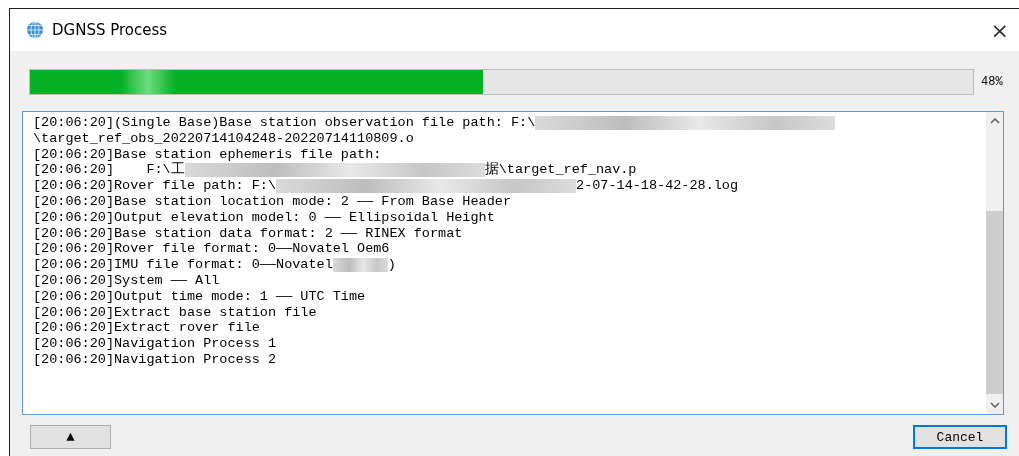 The image size is (1019, 456). Describe the element at coordinates (272, 202) in the screenshot. I see `log-text: [20:06:20]Base station location mode: 2 —— From Base Header` at that location.